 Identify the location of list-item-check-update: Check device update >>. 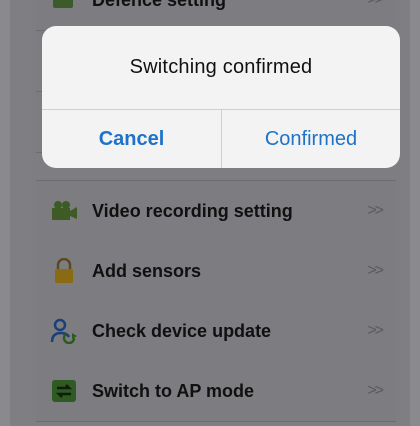
(216, 331).